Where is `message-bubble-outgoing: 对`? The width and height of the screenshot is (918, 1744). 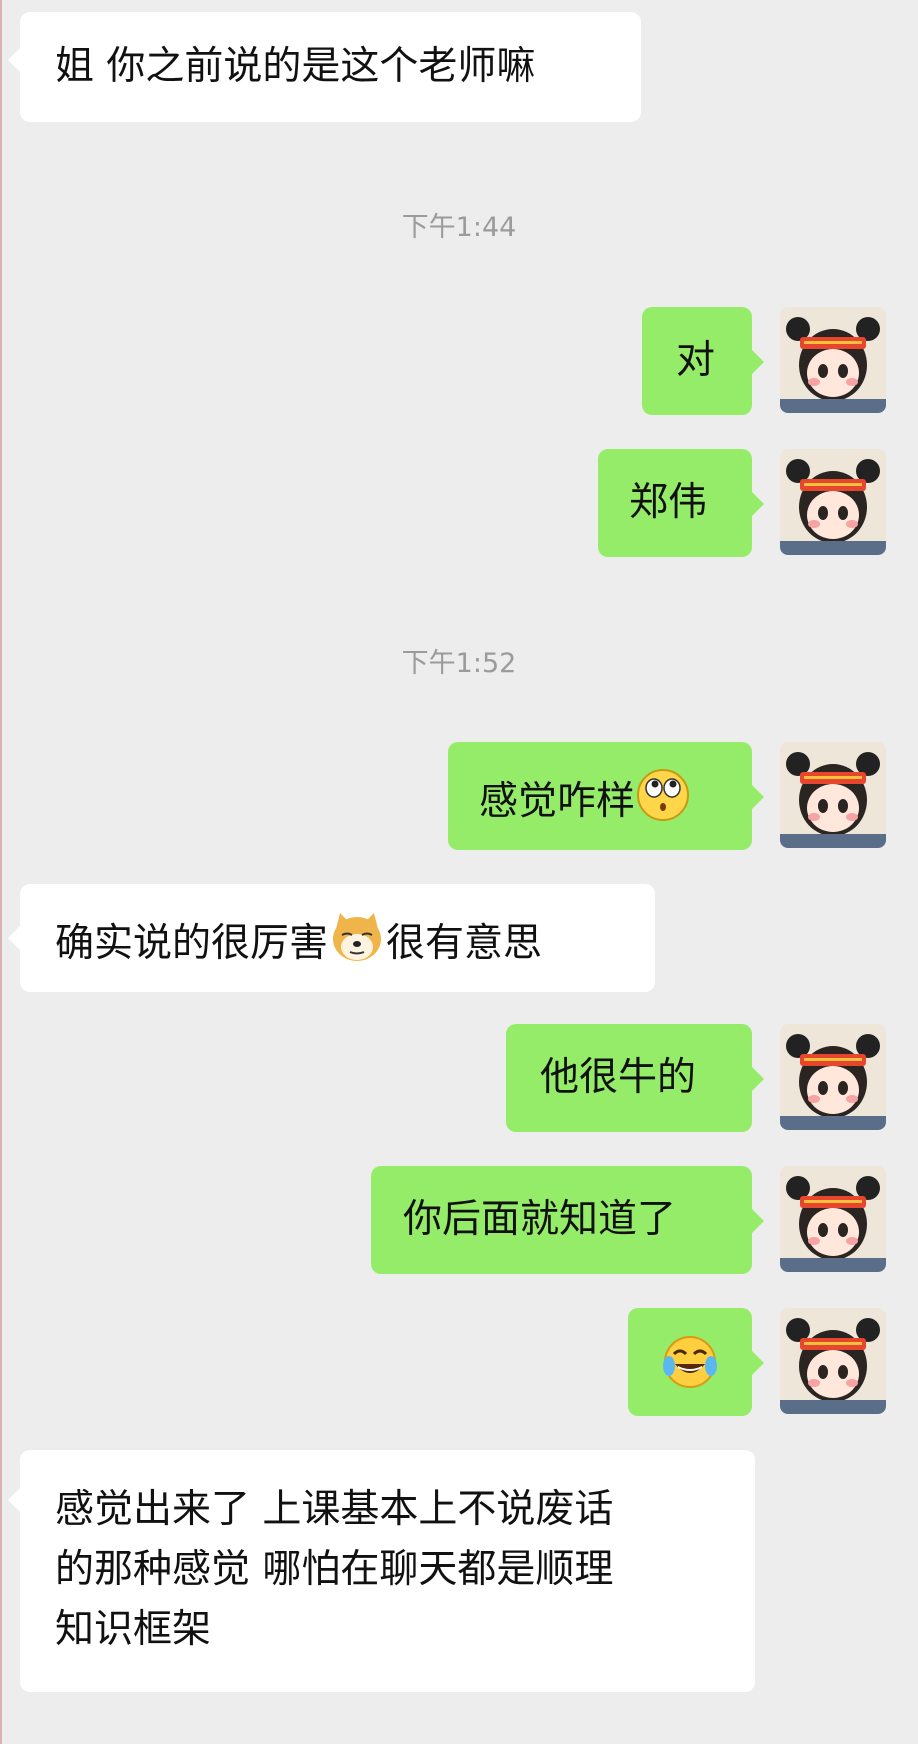 message-bubble-outgoing: 对 is located at coordinates (697, 361).